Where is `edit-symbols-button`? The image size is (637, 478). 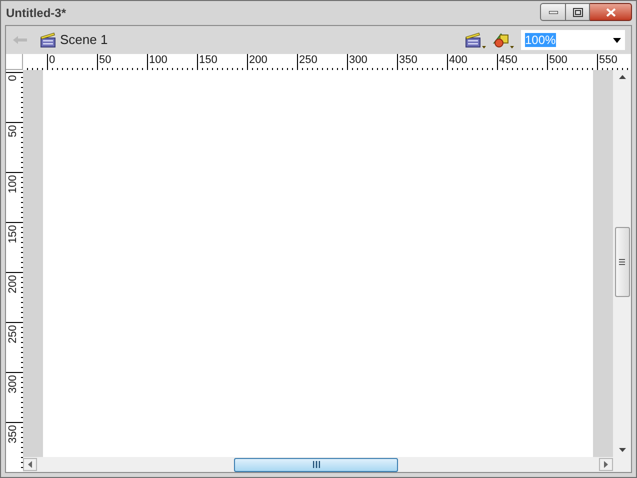
edit-symbols-button is located at coordinates (504, 40).